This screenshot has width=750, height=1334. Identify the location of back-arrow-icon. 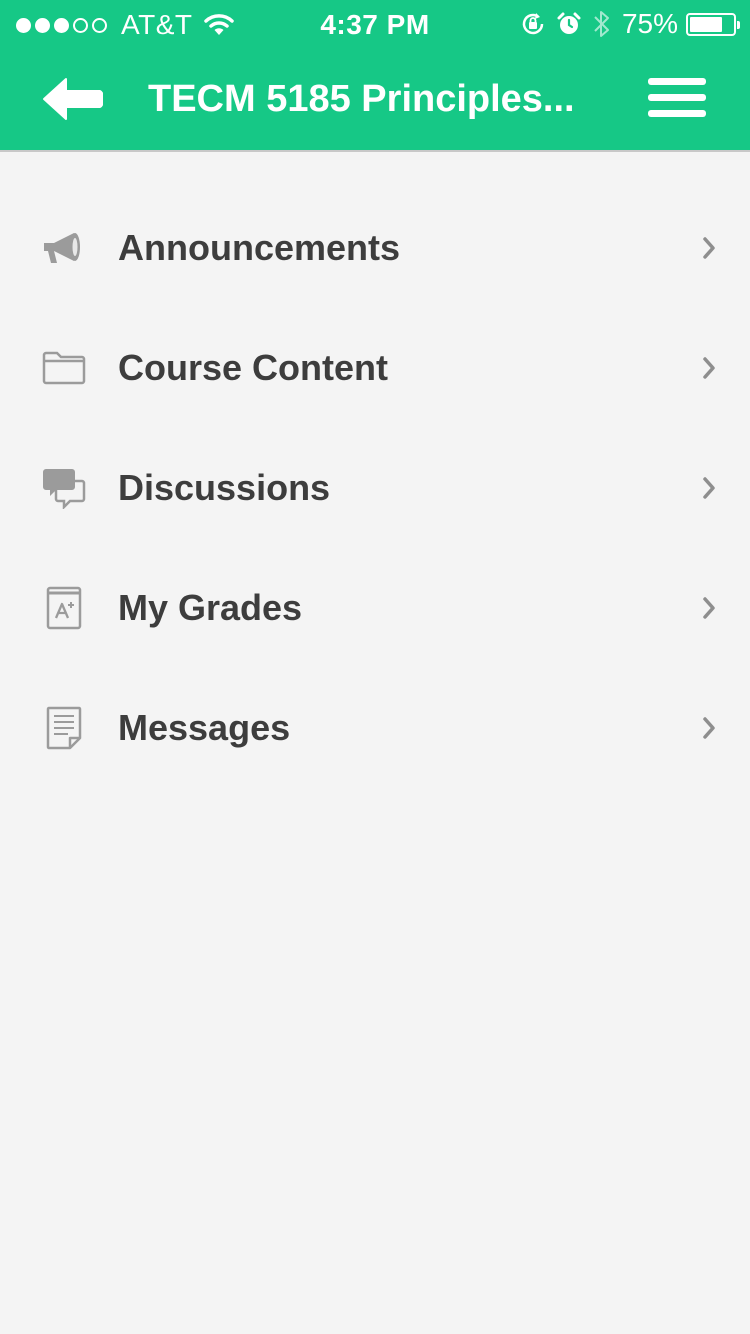
(73, 99).